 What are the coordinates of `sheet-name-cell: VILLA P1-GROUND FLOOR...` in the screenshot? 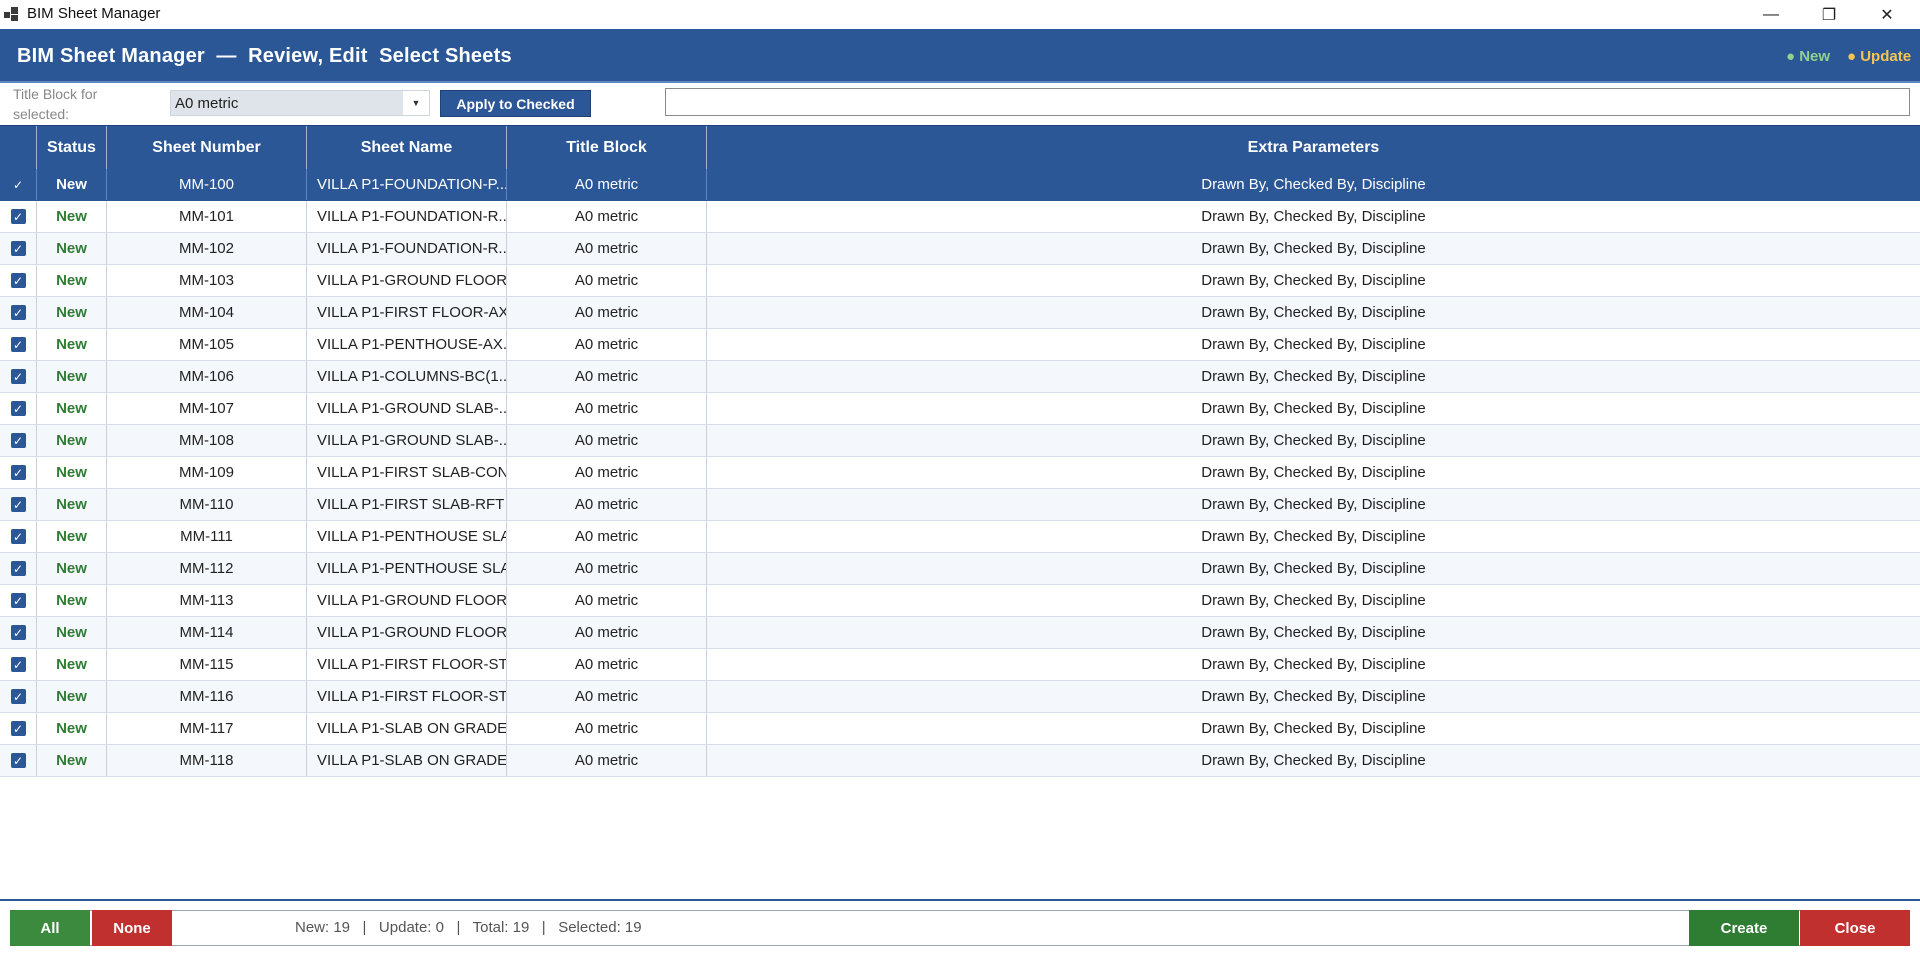 It's located at (407, 600).